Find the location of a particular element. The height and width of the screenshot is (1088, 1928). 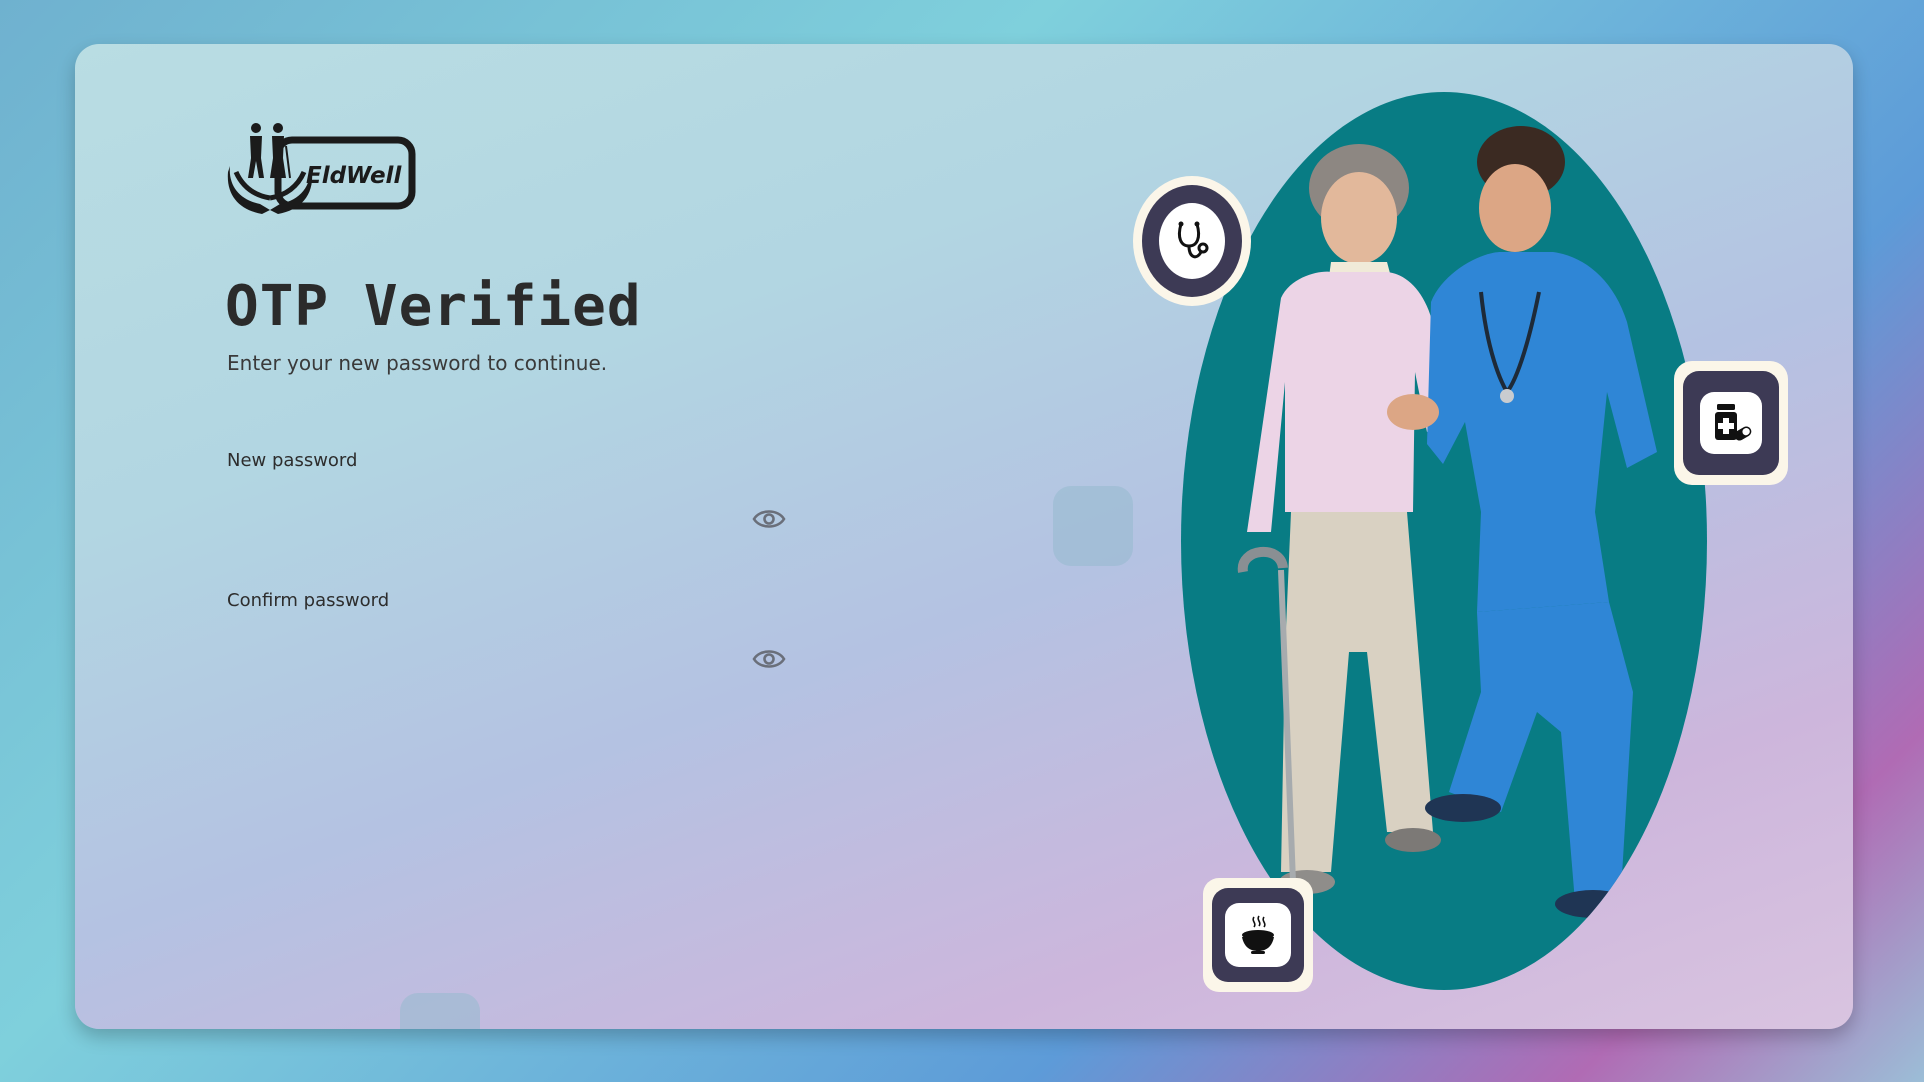

confirm-password-label: Confirm password is located at coordinates (308, 600).